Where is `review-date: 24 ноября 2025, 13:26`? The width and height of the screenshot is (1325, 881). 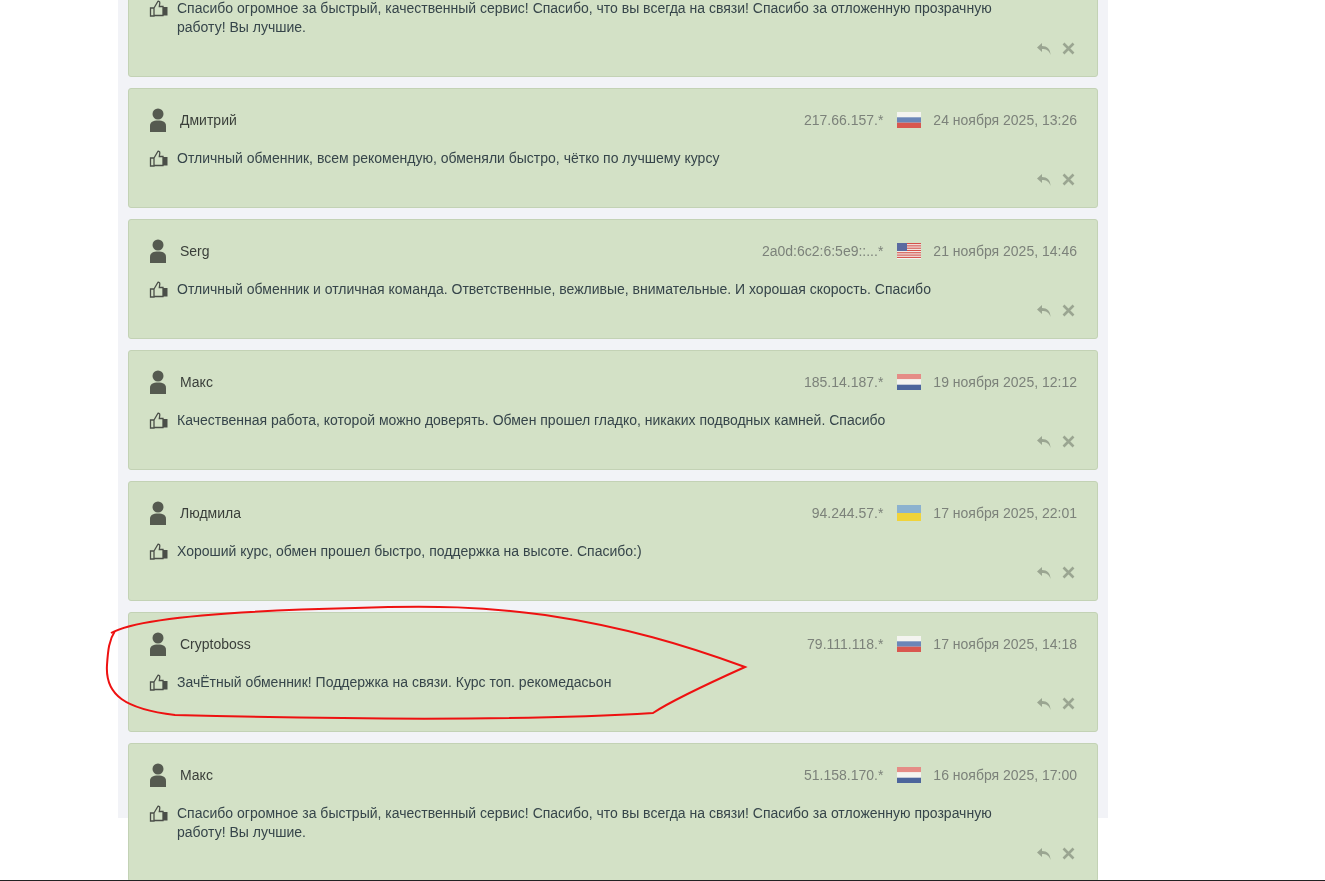
review-date: 24 ноября 2025, 13:26 is located at coordinates (1005, 120).